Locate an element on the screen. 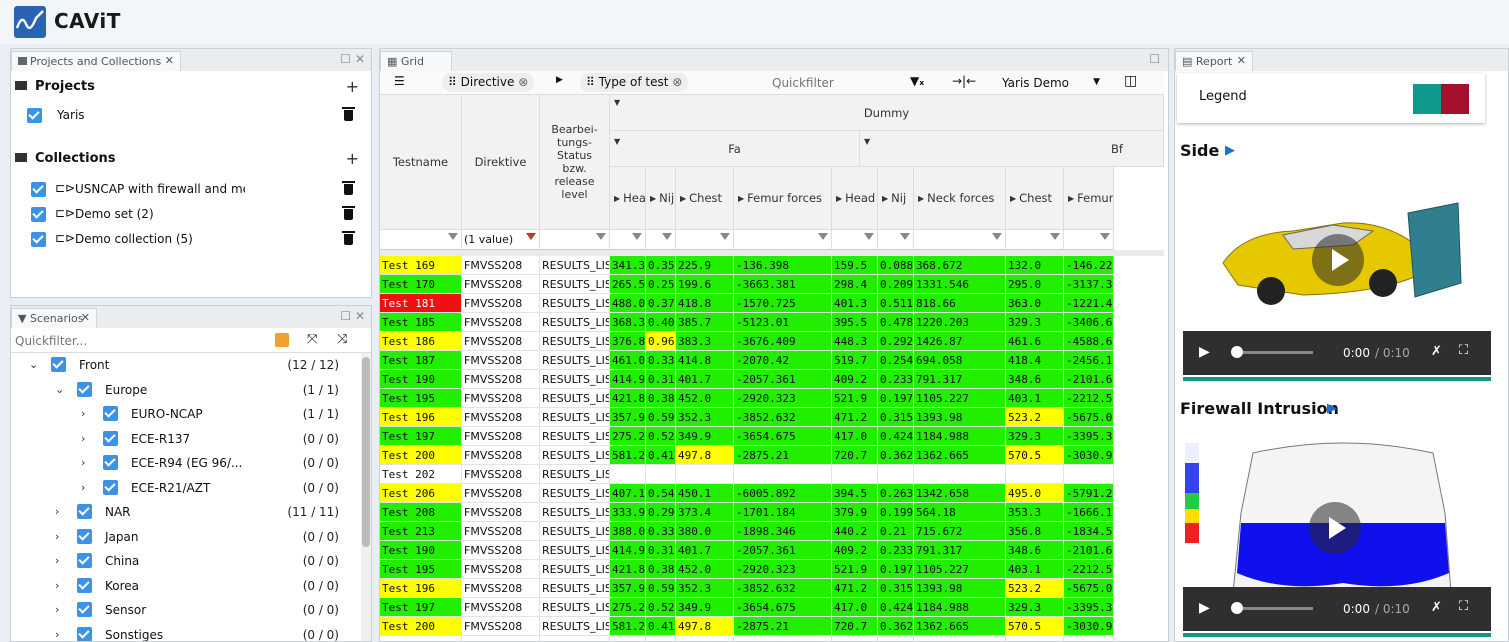 The width and height of the screenshot is (1509, 642). collapse-all-icon is located at coordinates (282, 340).